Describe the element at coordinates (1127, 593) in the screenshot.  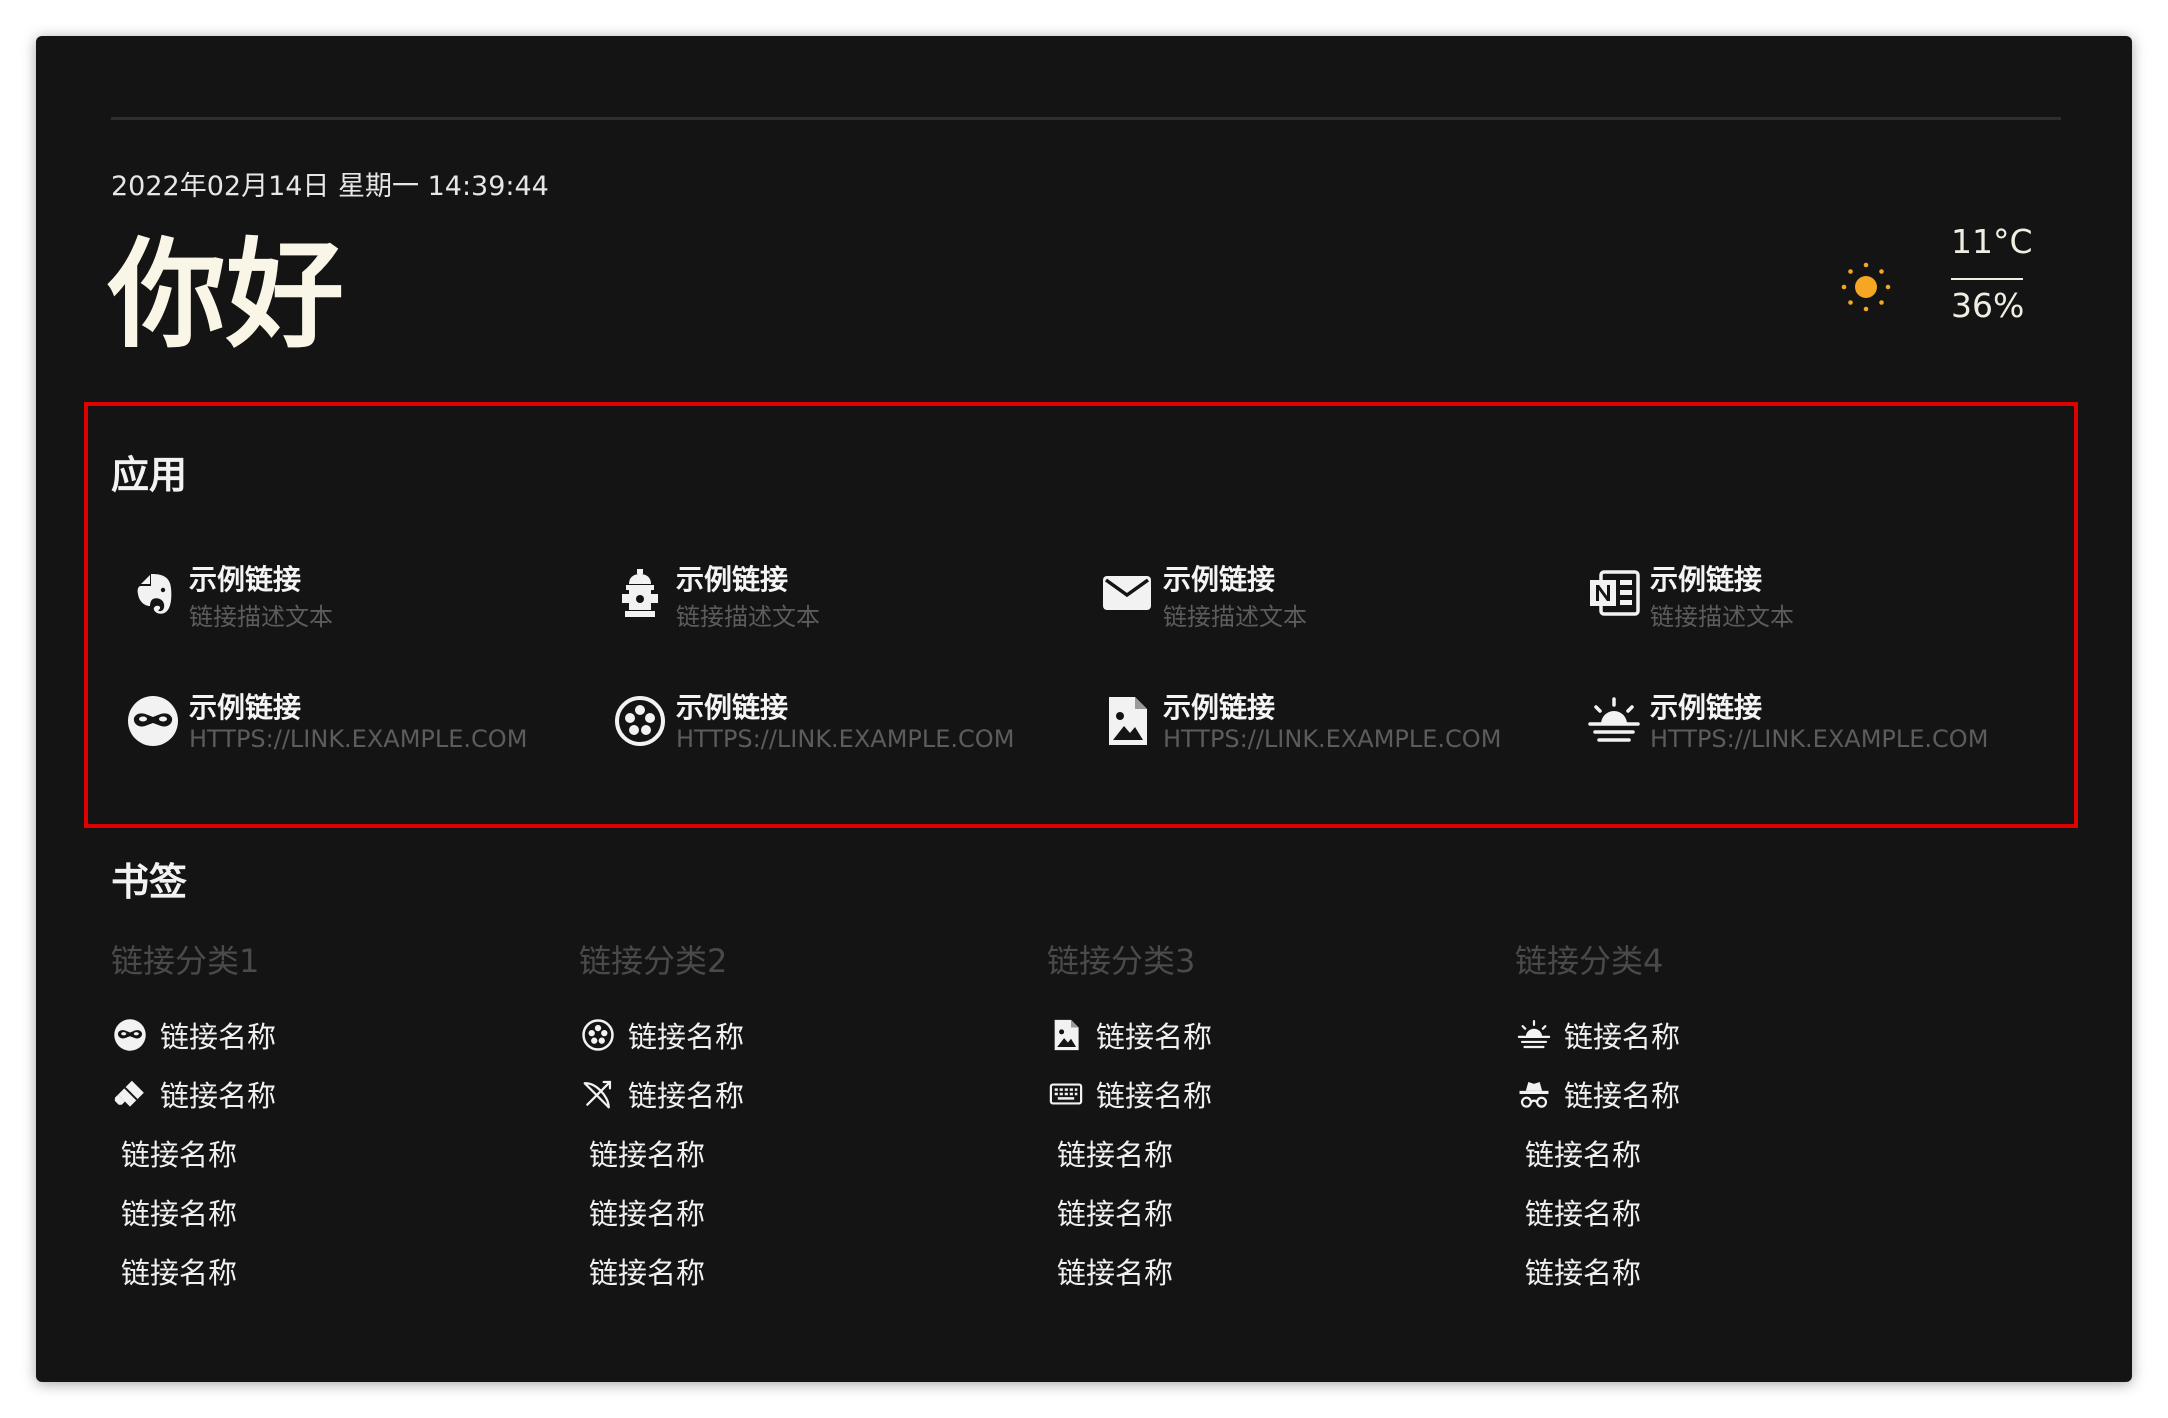
I see `mail-icon` at that location.